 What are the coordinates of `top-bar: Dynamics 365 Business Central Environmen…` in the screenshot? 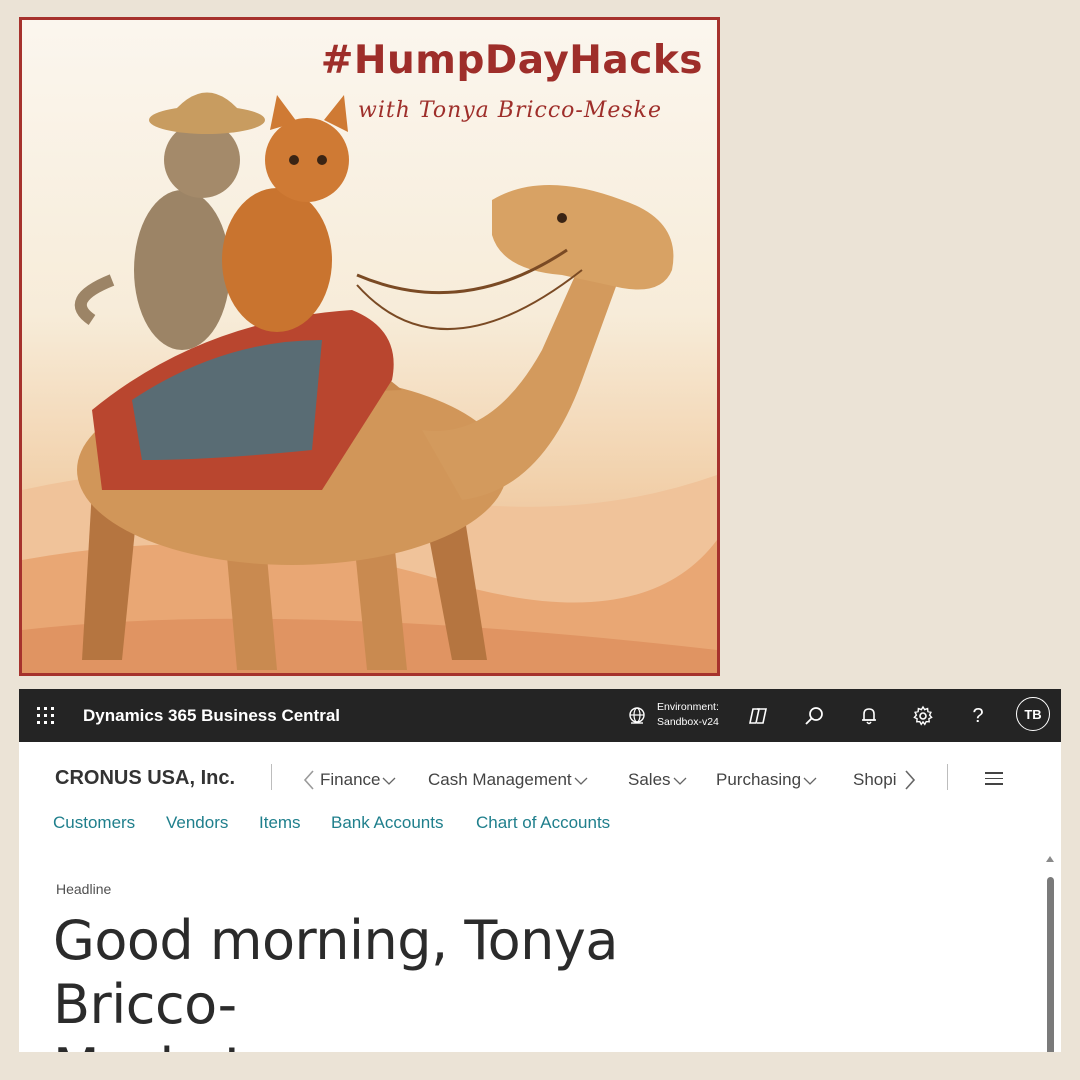 It's located at (540, 715).